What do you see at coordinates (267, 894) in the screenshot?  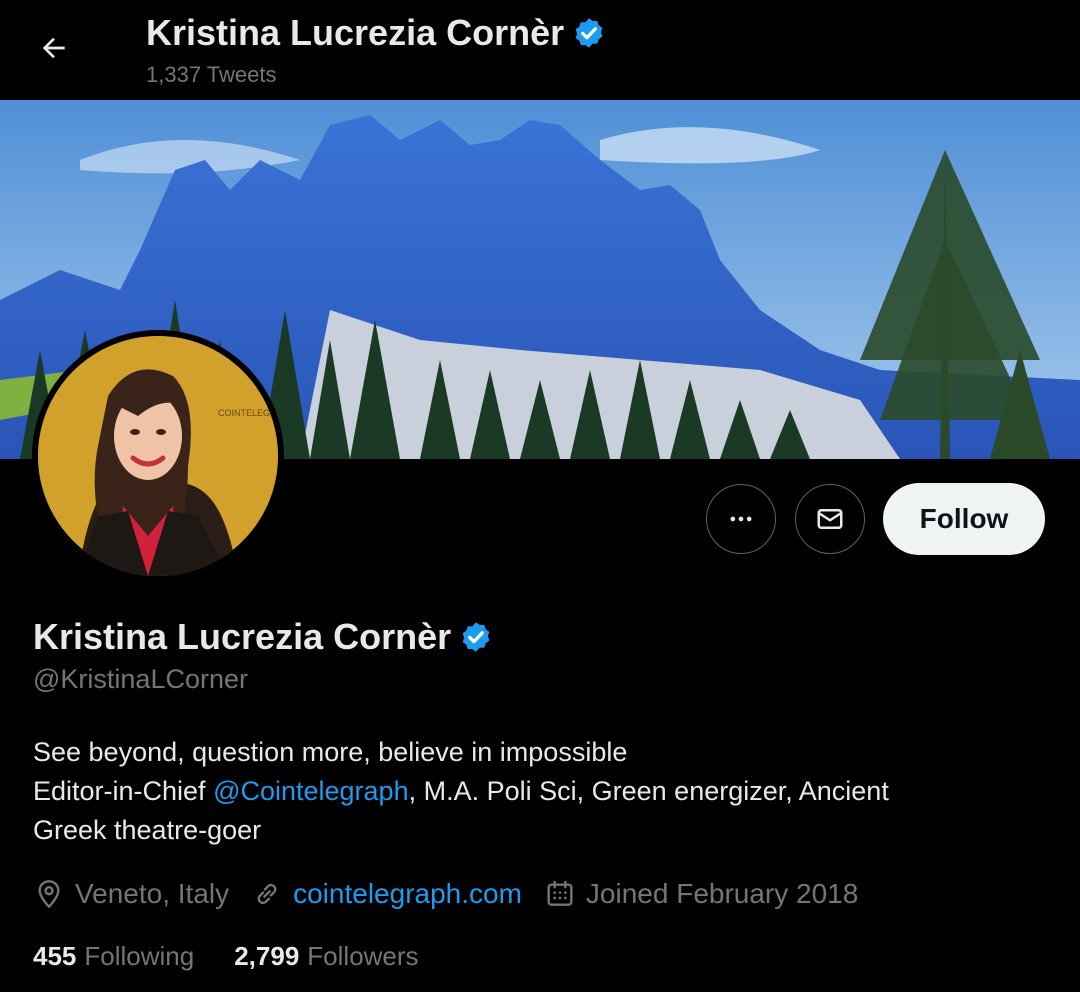 I see `link-icon` at bounding box center [267, 894].